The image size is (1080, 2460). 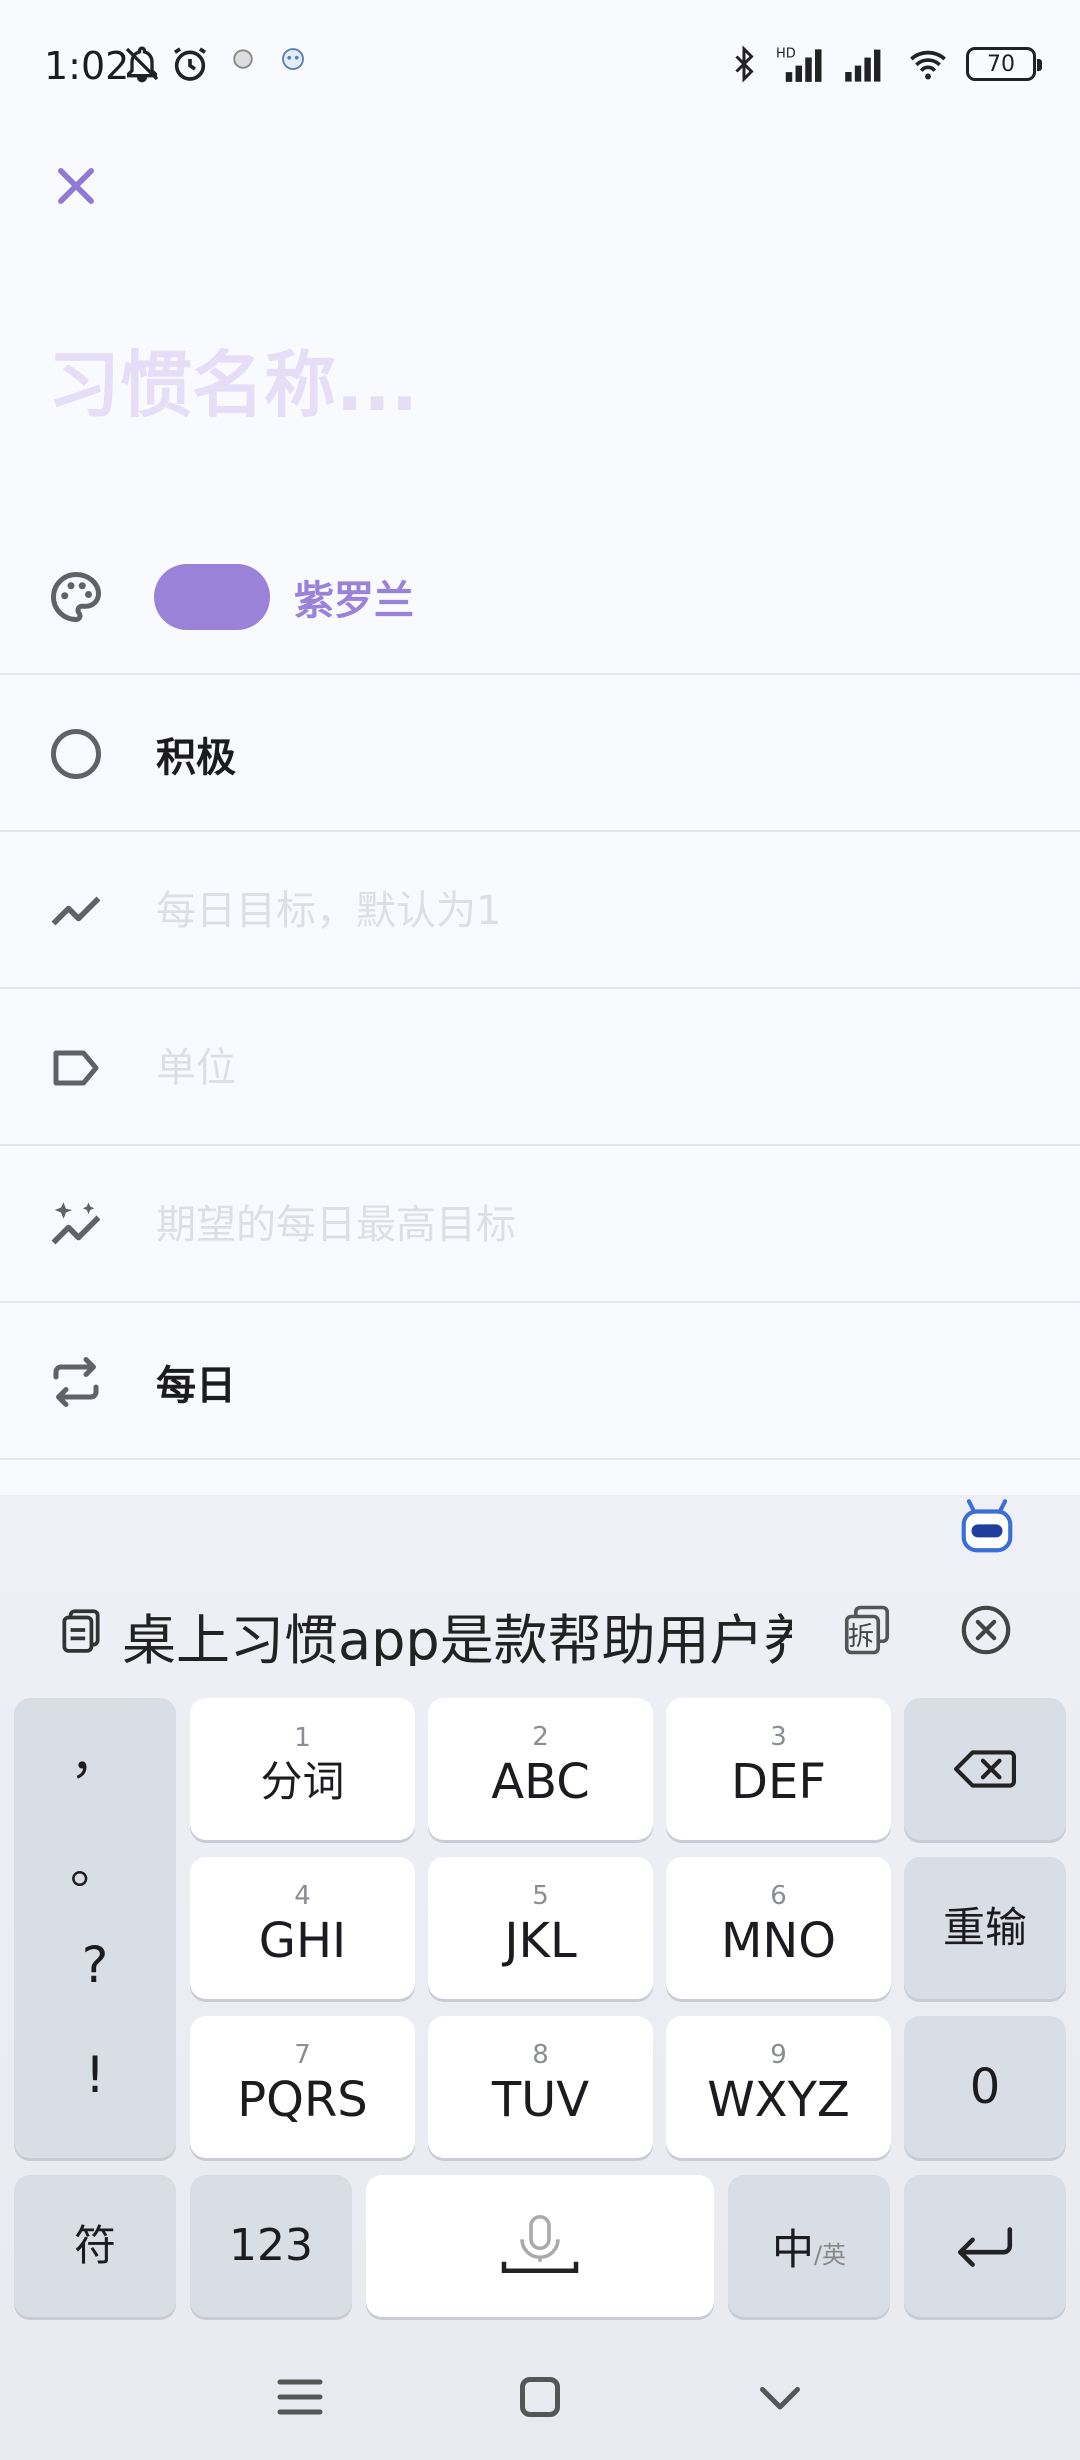 What do you see at coordinates (928, 65) in the screenshot?
I see `wifi-icon` at bounding box center [928, 65].